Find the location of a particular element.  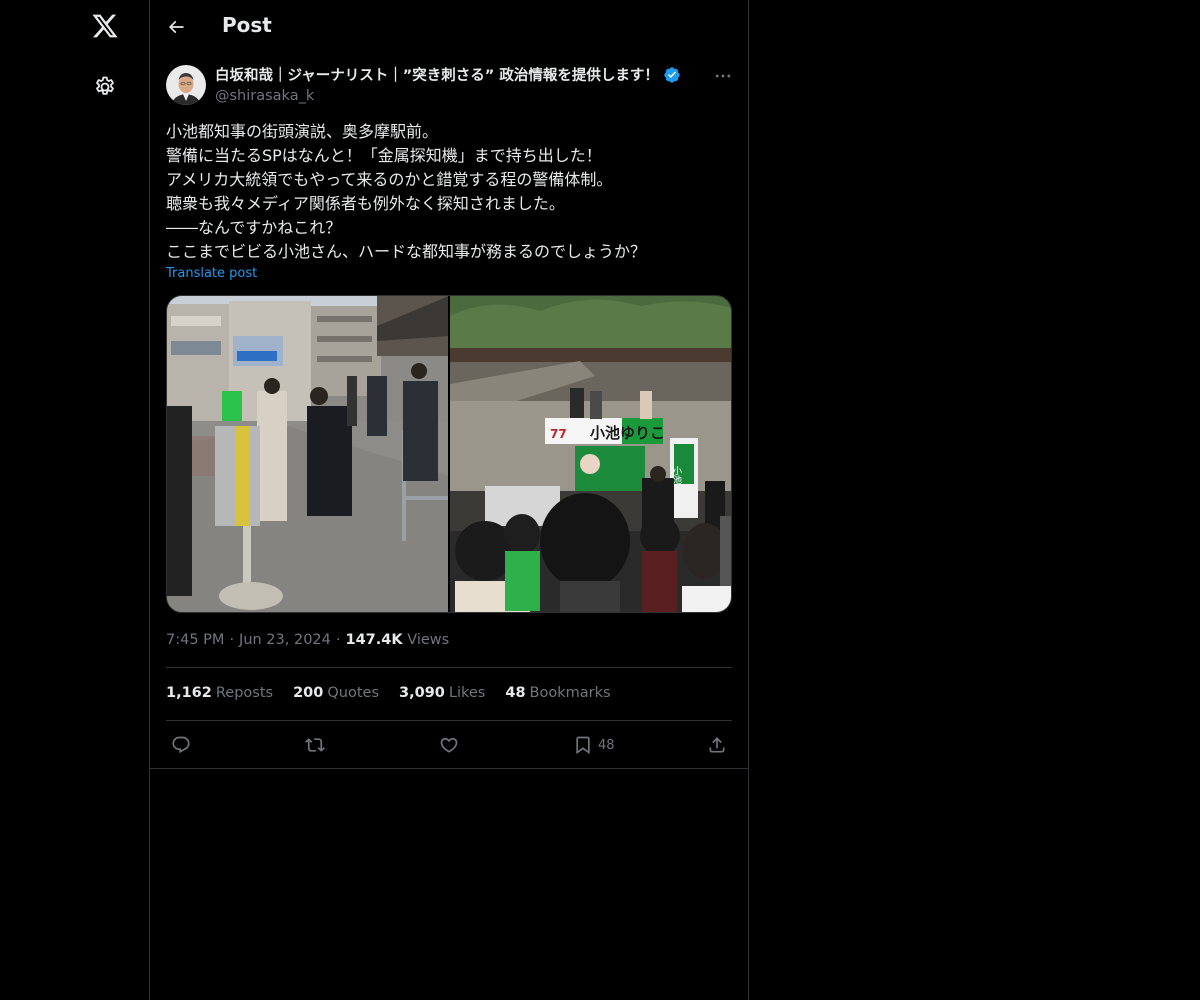

post-text-line: ――なんですかねこれ？ is located at coordinates (254, 227).